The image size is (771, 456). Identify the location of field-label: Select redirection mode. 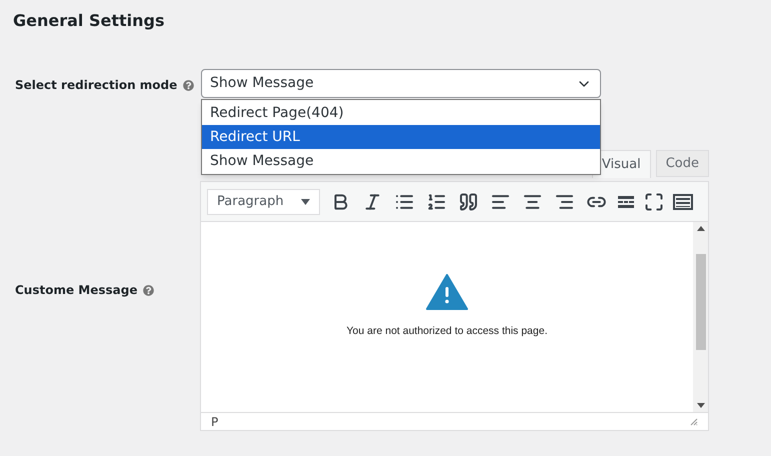
(96, 85).